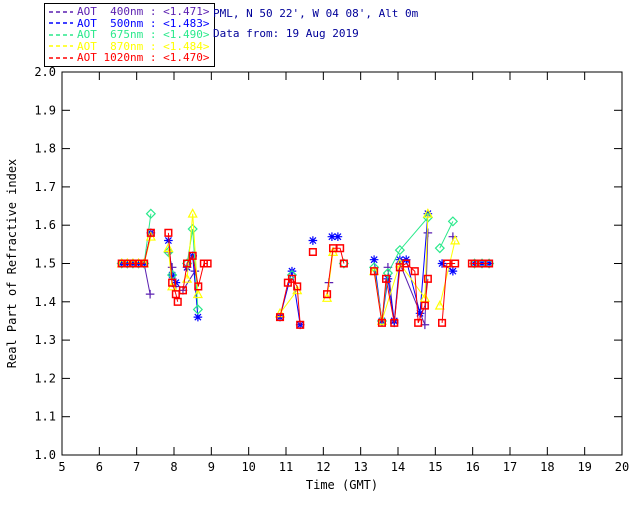  I want to click on x-tick-label: 19, so click(584, 467).